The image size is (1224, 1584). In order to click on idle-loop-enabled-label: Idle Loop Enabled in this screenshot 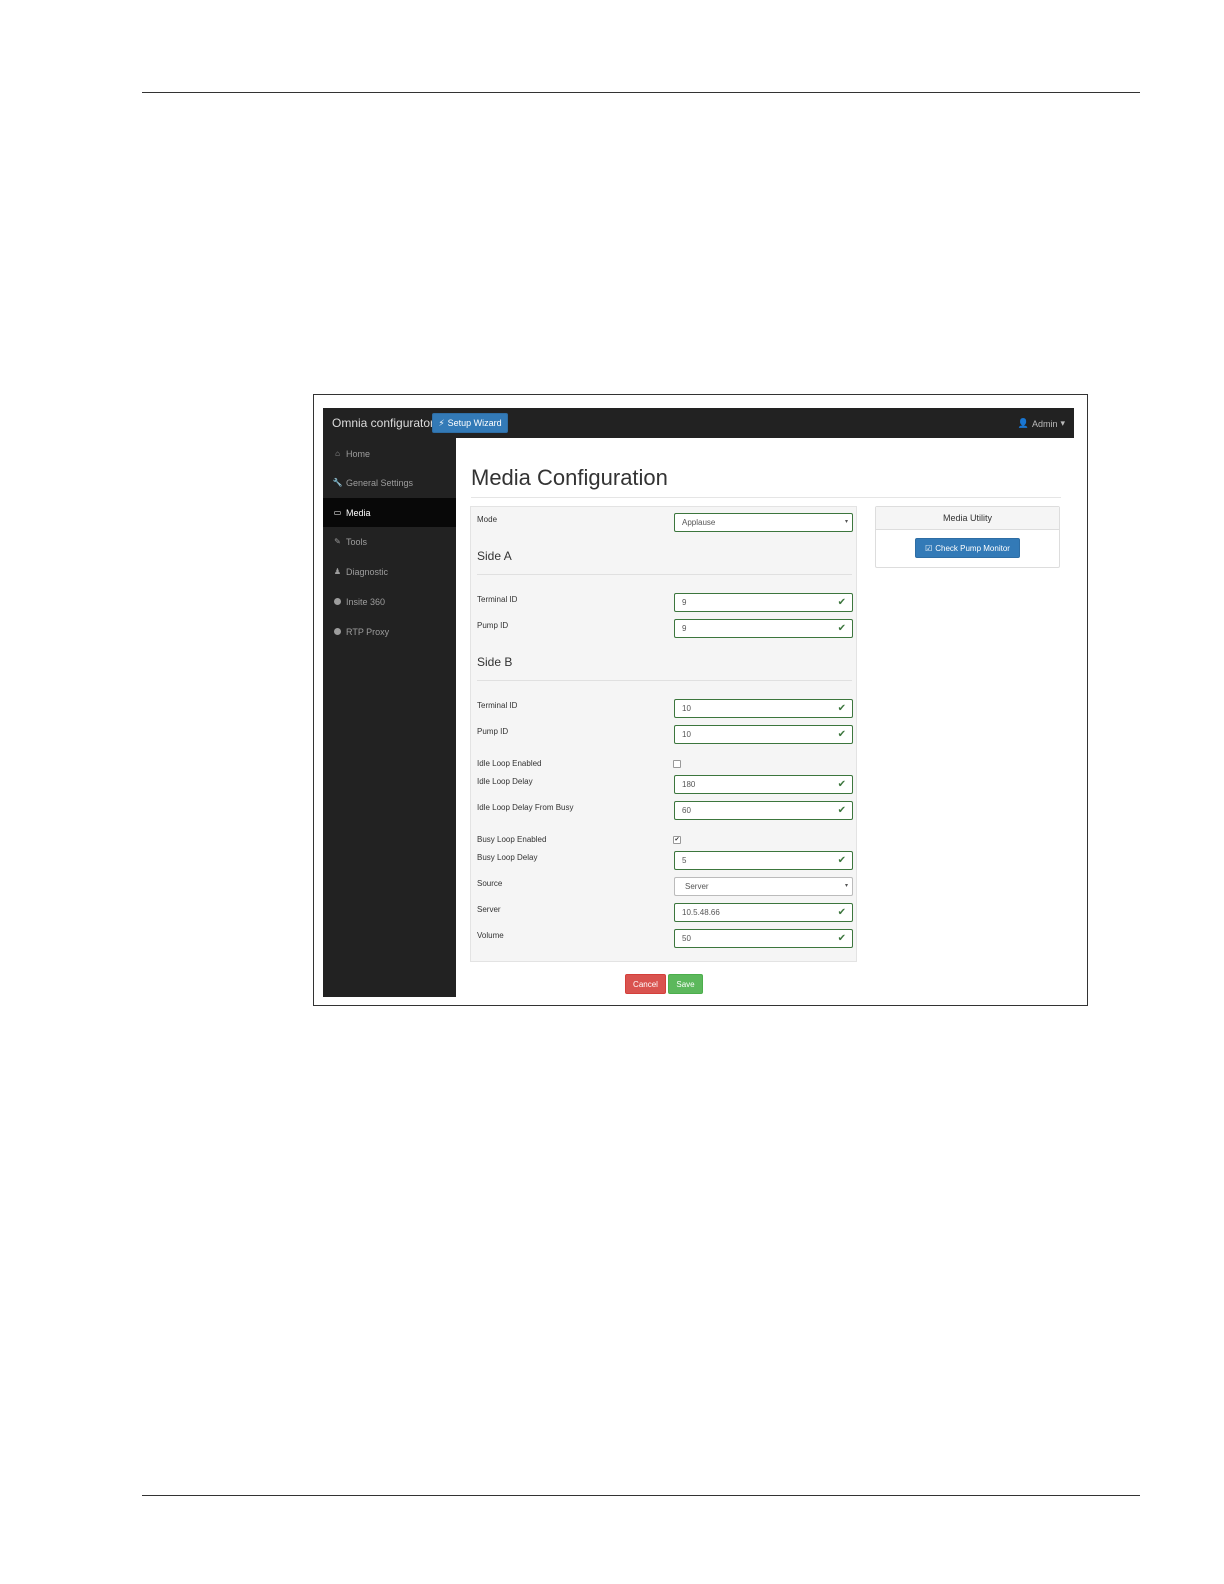, I will do `click(509, 763)`.